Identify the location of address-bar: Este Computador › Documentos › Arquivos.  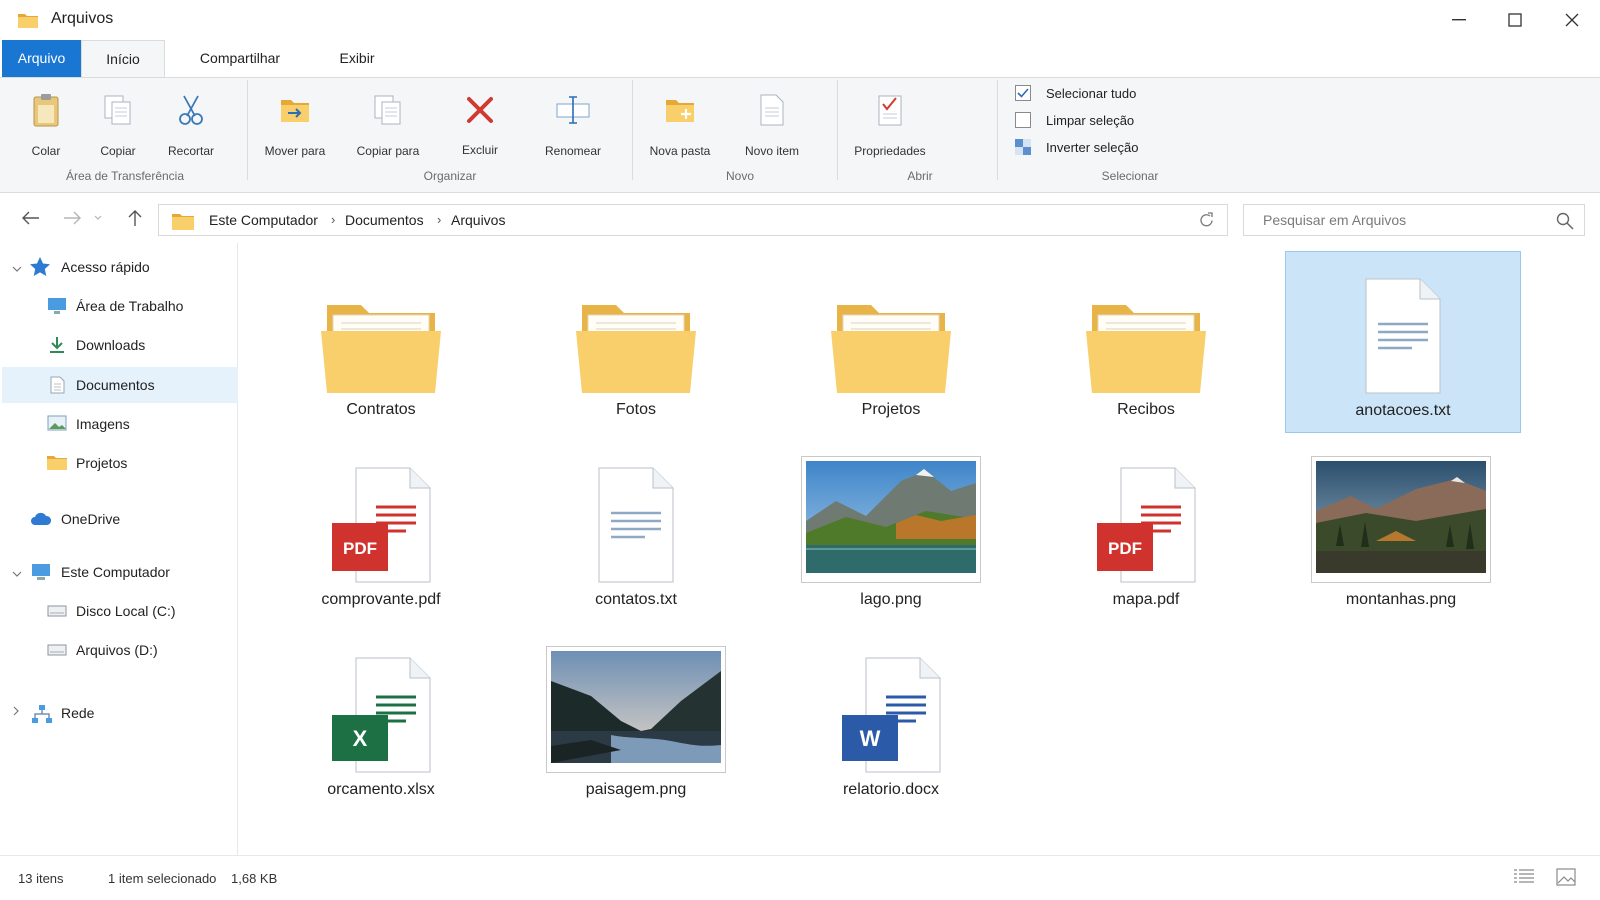
(693, 220).